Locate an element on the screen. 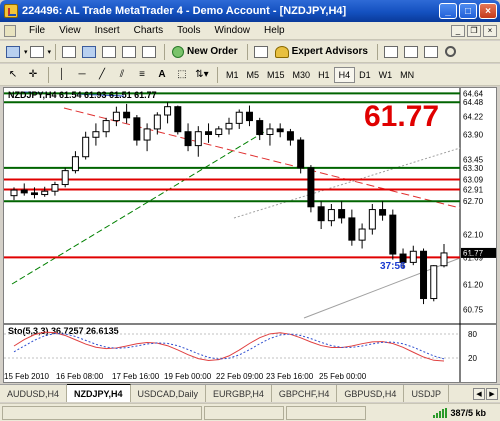 The width and height of the screenshot is (500, 421). timeframe-m15: M15 is located at coordinates (276, 75).